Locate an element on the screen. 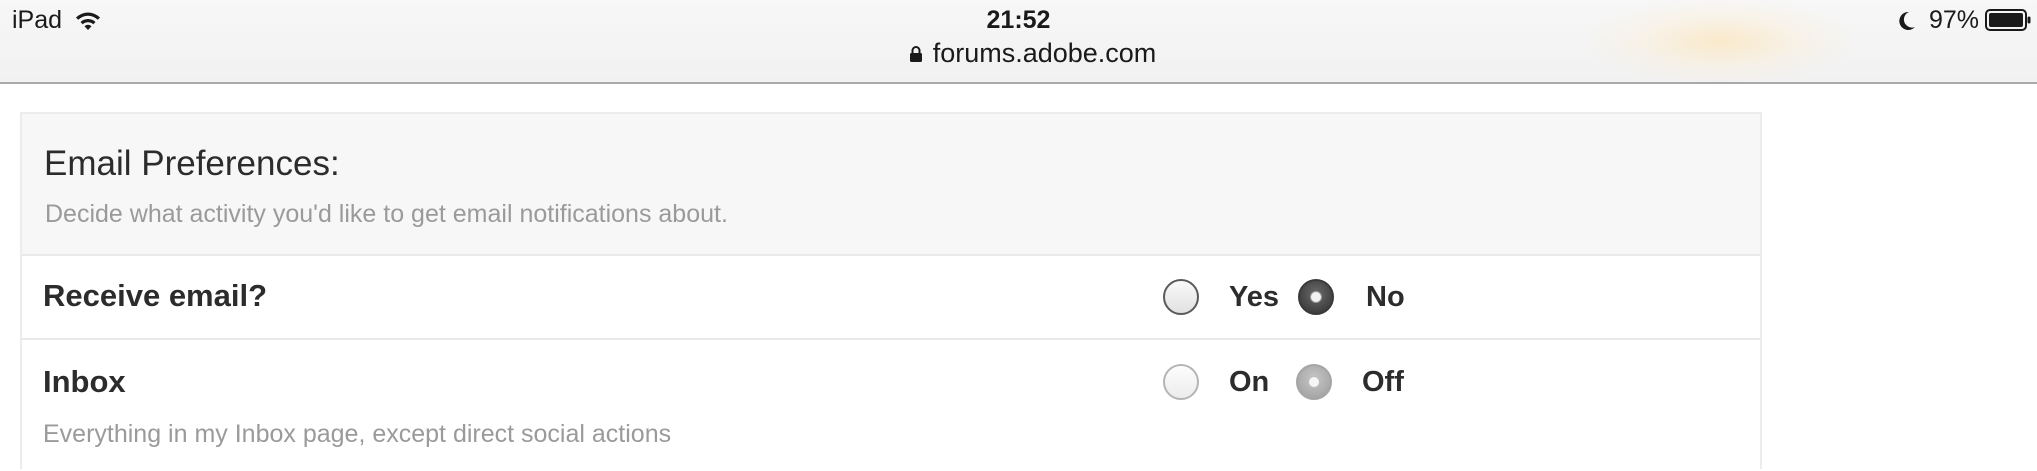  receive-email-label: Receive email? is located at coordinates (155, 295).